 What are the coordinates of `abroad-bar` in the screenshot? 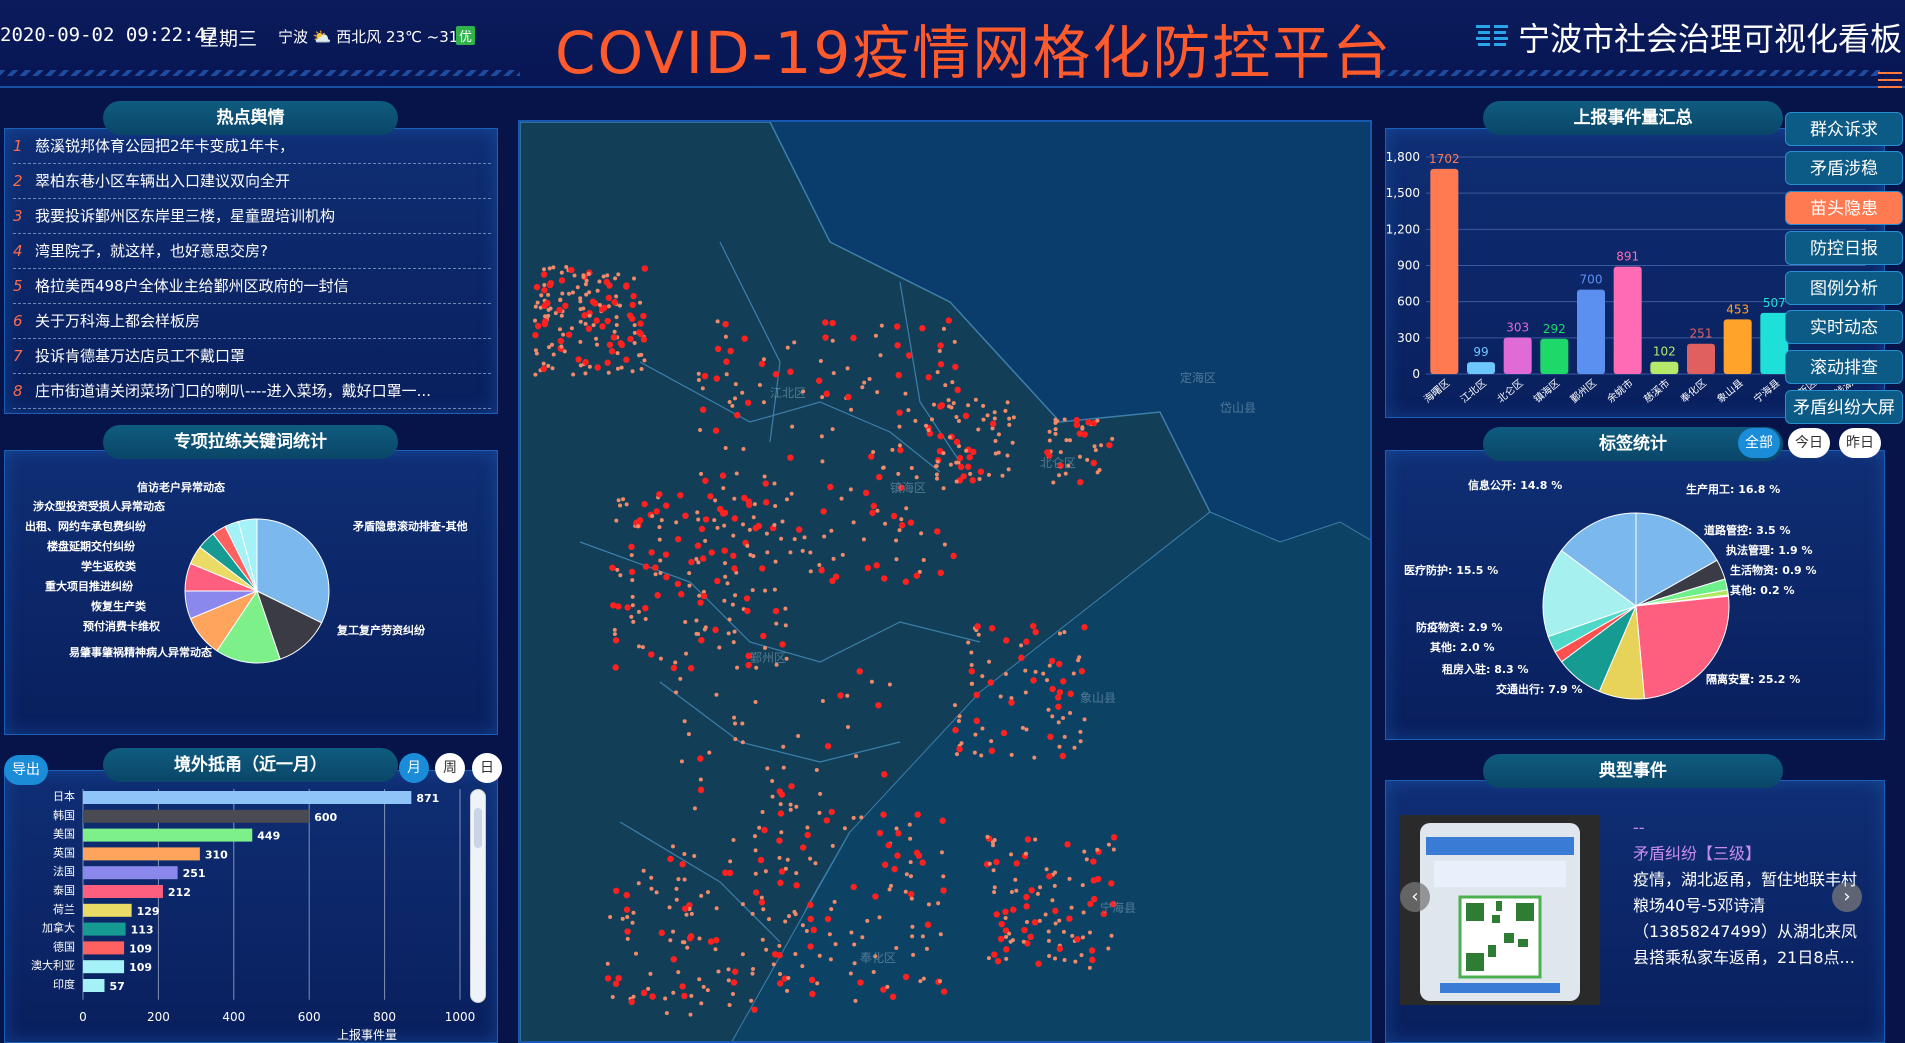 It's located at (107, 910).